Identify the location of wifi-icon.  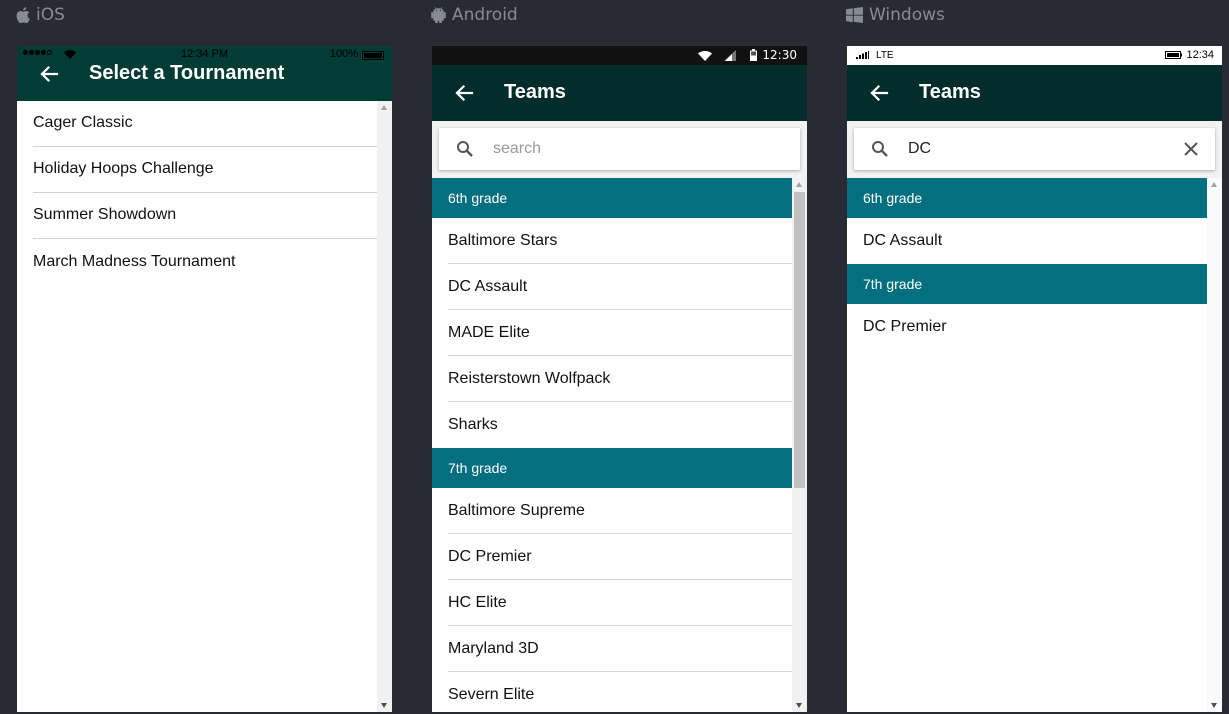
(705, 56).